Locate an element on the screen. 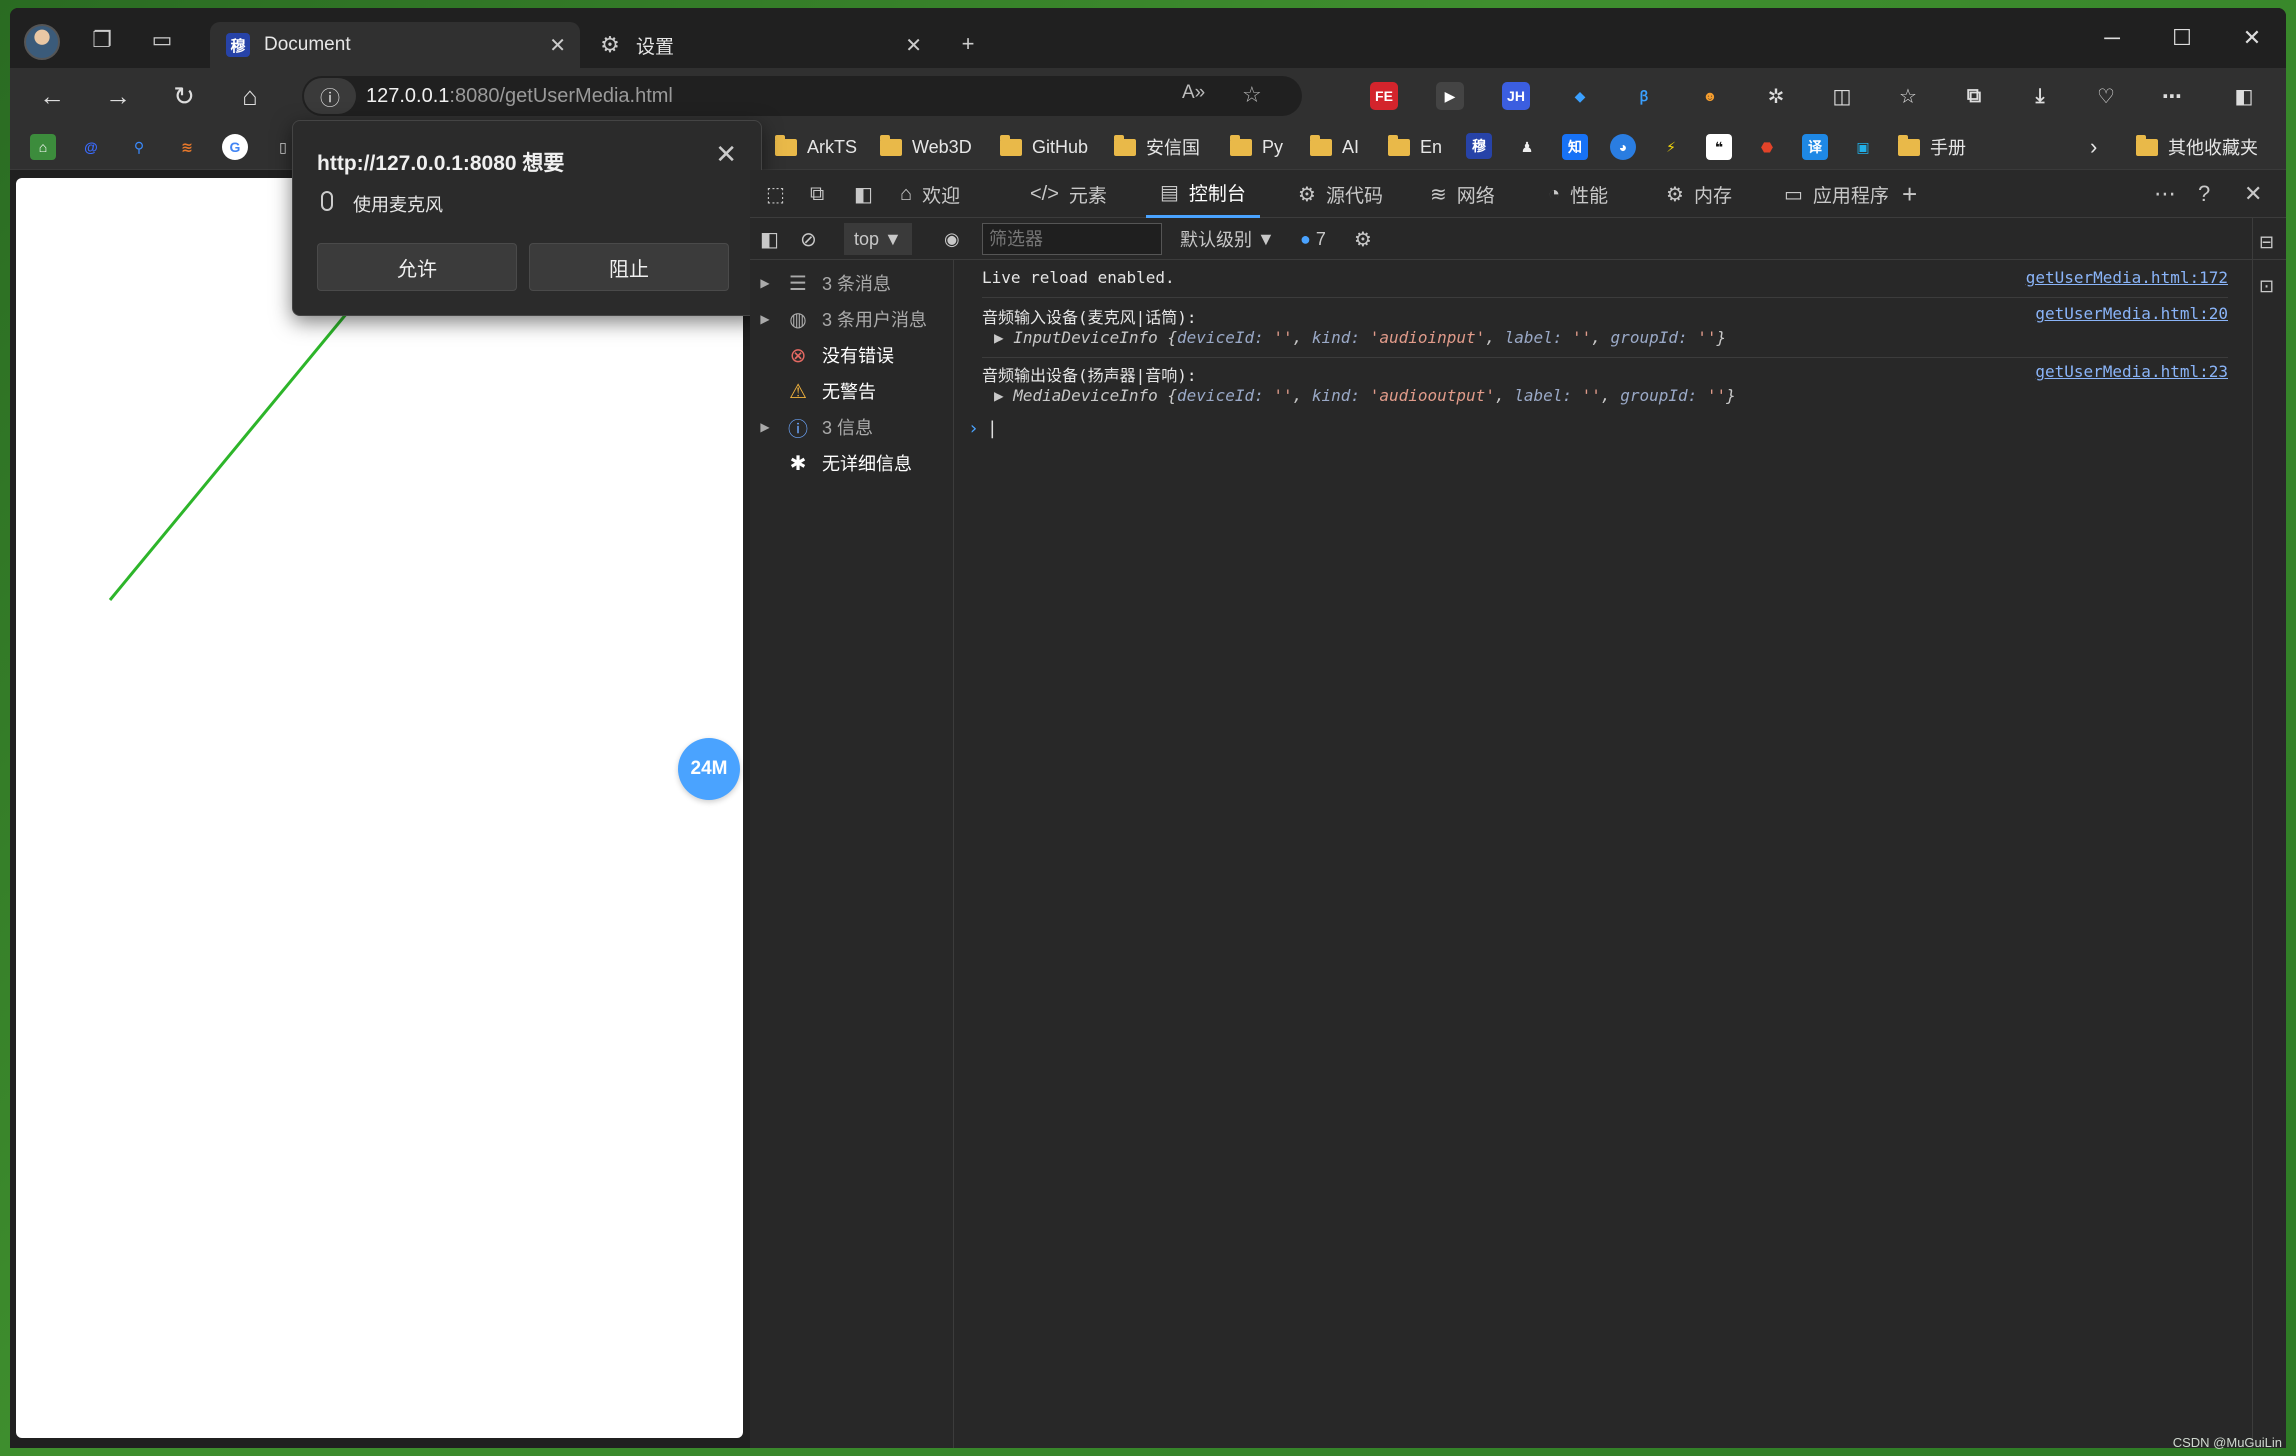 This screenshot has width=2296, height=1456. home-button: ⌂ is located at coordinates (250, 96).